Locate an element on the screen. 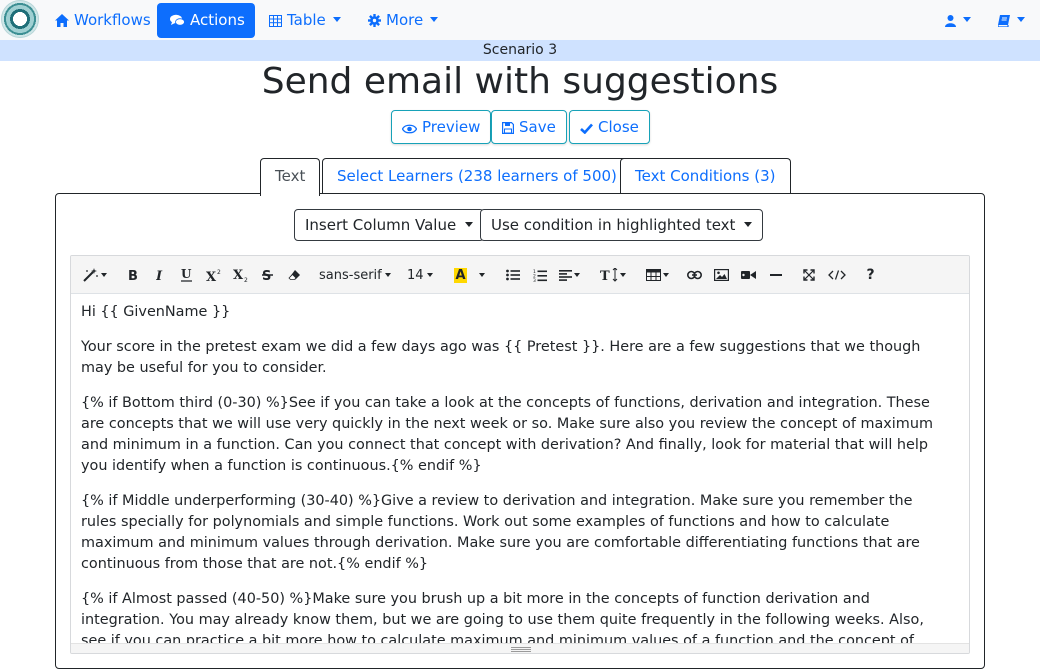 This screenshot has height=669, width=1040. active-tab-joiner is located at coordinates (289, 194).